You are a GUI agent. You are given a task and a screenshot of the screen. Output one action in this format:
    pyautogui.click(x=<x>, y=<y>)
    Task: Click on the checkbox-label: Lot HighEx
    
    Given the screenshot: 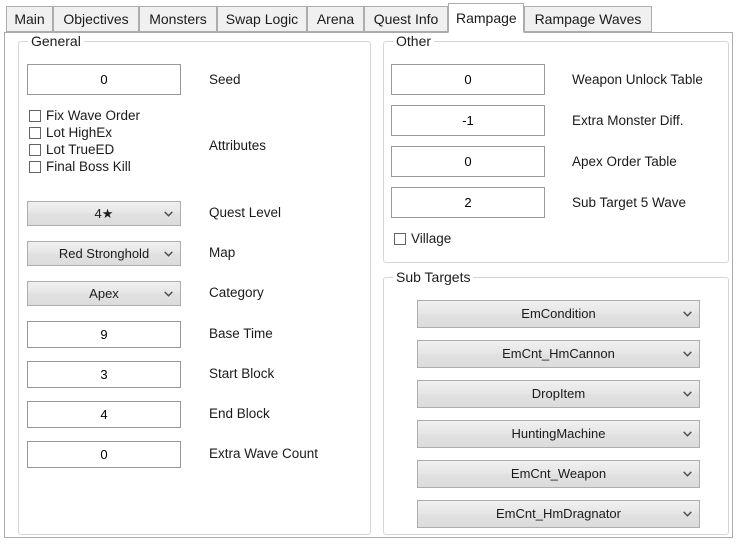 What is the action you would take?
    pyautogui.click(x=79, y=132)
    